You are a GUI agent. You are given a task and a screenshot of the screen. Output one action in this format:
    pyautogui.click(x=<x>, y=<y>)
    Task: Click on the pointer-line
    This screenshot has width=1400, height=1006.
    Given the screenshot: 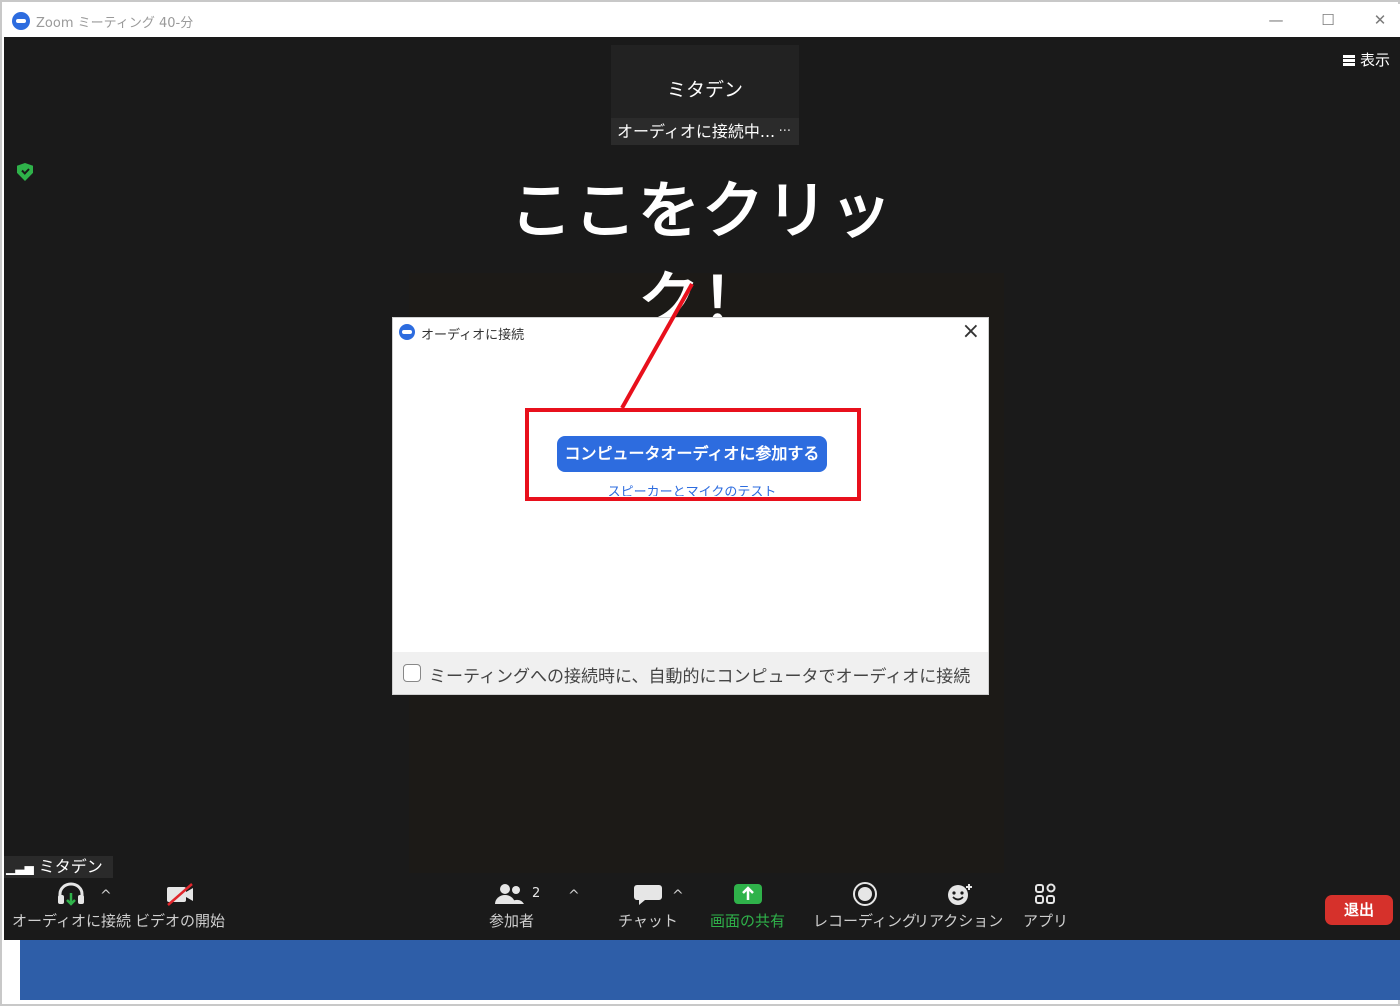 What is the action you would take?
    pyautogui.click(x=657, y=346)
    